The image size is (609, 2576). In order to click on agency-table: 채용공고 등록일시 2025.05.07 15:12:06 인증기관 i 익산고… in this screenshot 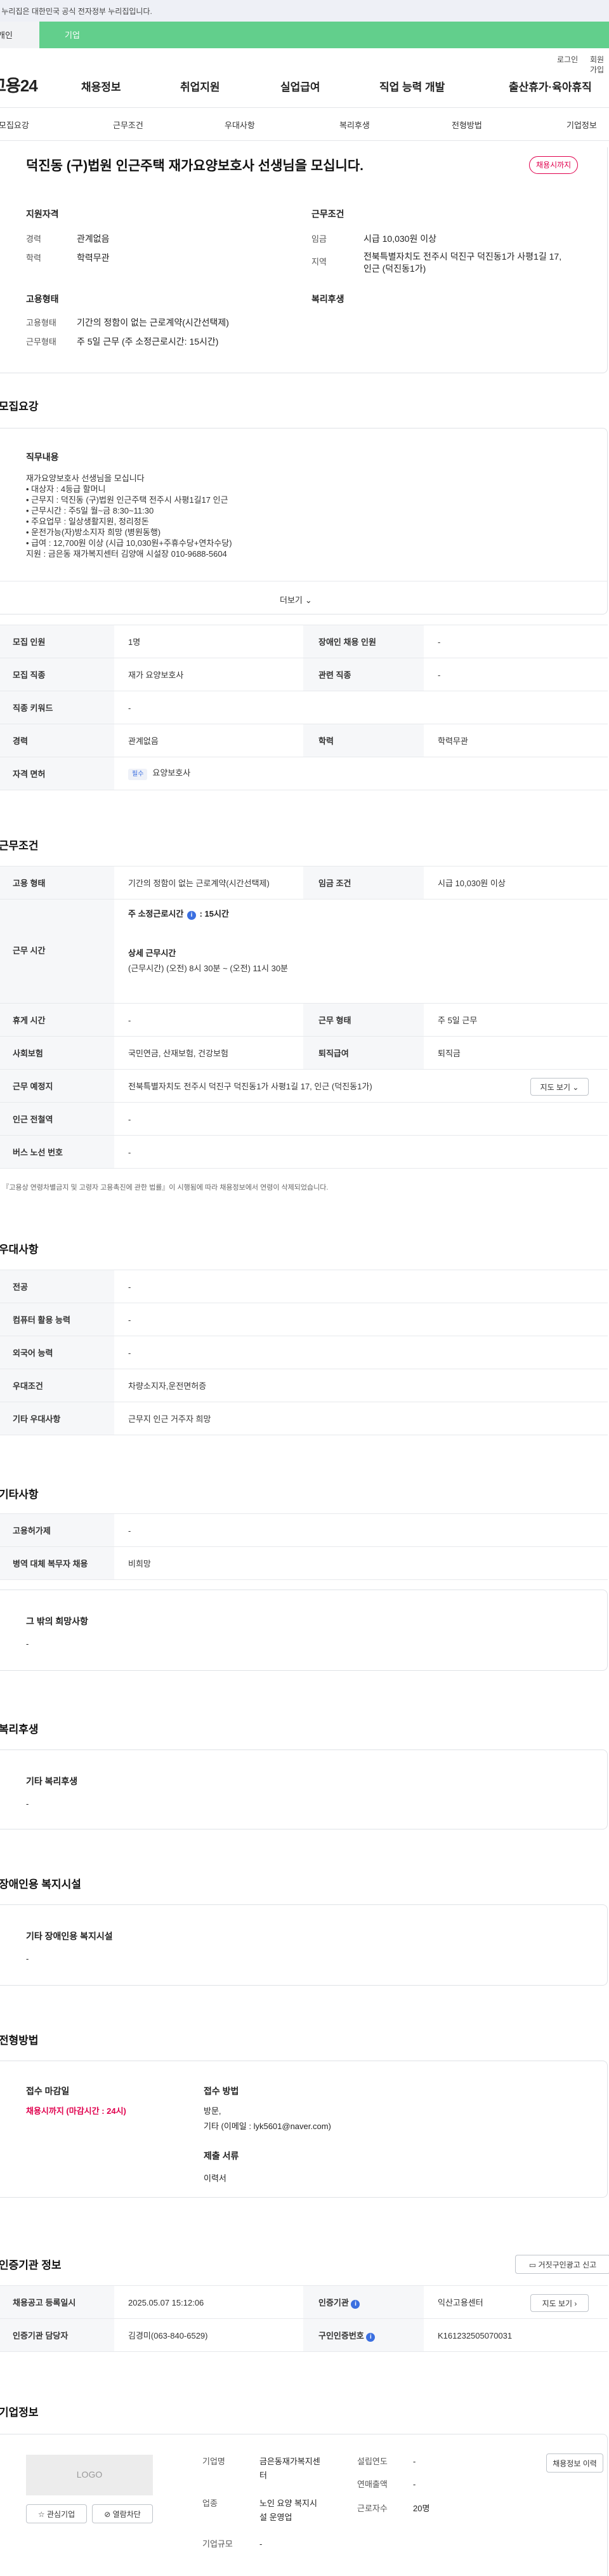, I will do `click(304, 2318)`.